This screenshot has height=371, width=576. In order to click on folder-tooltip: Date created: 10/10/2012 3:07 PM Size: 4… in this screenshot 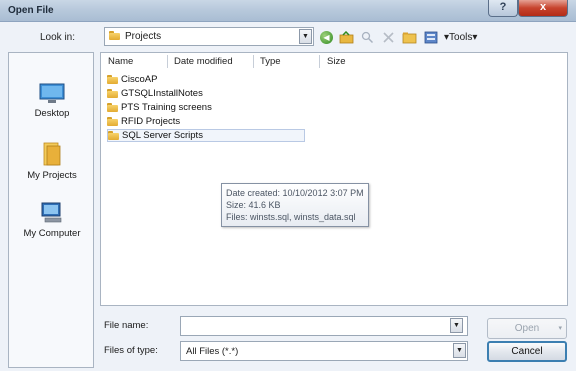, I will do `click(295, 205)`.